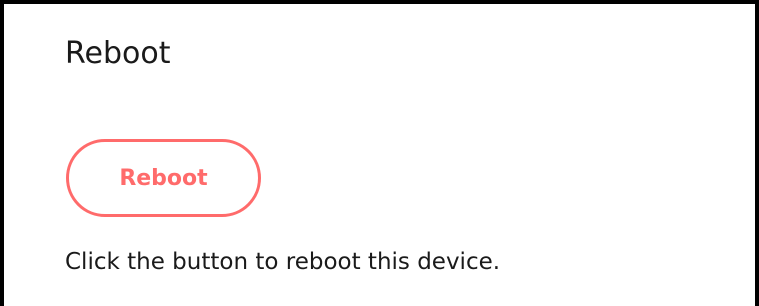 Image resolution: width=759 pixels, height=306 pixels. What do you see at coordinates (163, 178) in the screenshot?
I see `reboot-button: Reboot` at bounding box center [163, 178].